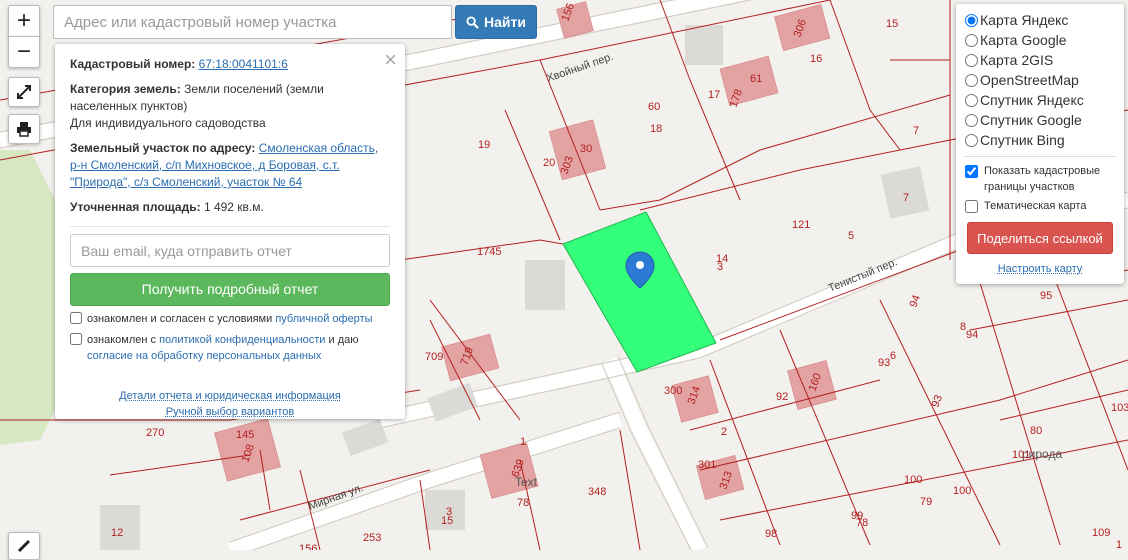  Describe the element at coordinates (1040, 100) in the screenshot. I see `basemap-option: Спутник Яндекс` at that location.